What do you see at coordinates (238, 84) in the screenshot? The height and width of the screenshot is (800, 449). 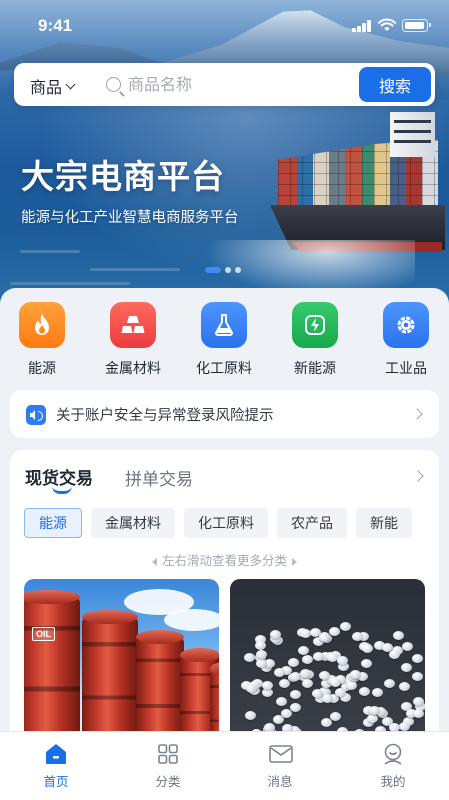 I see `search-input` at bounding box center [238, 84].